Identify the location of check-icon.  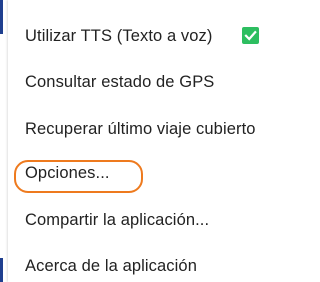
(250, 35).